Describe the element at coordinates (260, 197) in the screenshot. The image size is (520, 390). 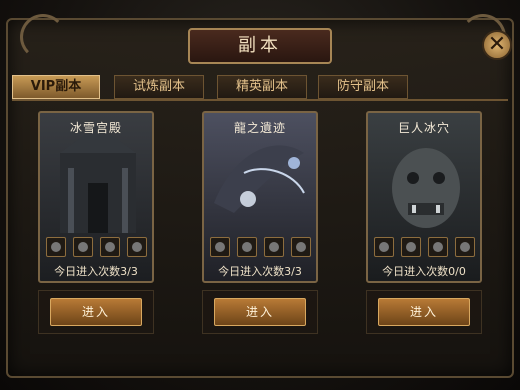
I see `dungeon-card-dragon-ruins: 龍之遺迹 今日进入次数3/3` at that location.